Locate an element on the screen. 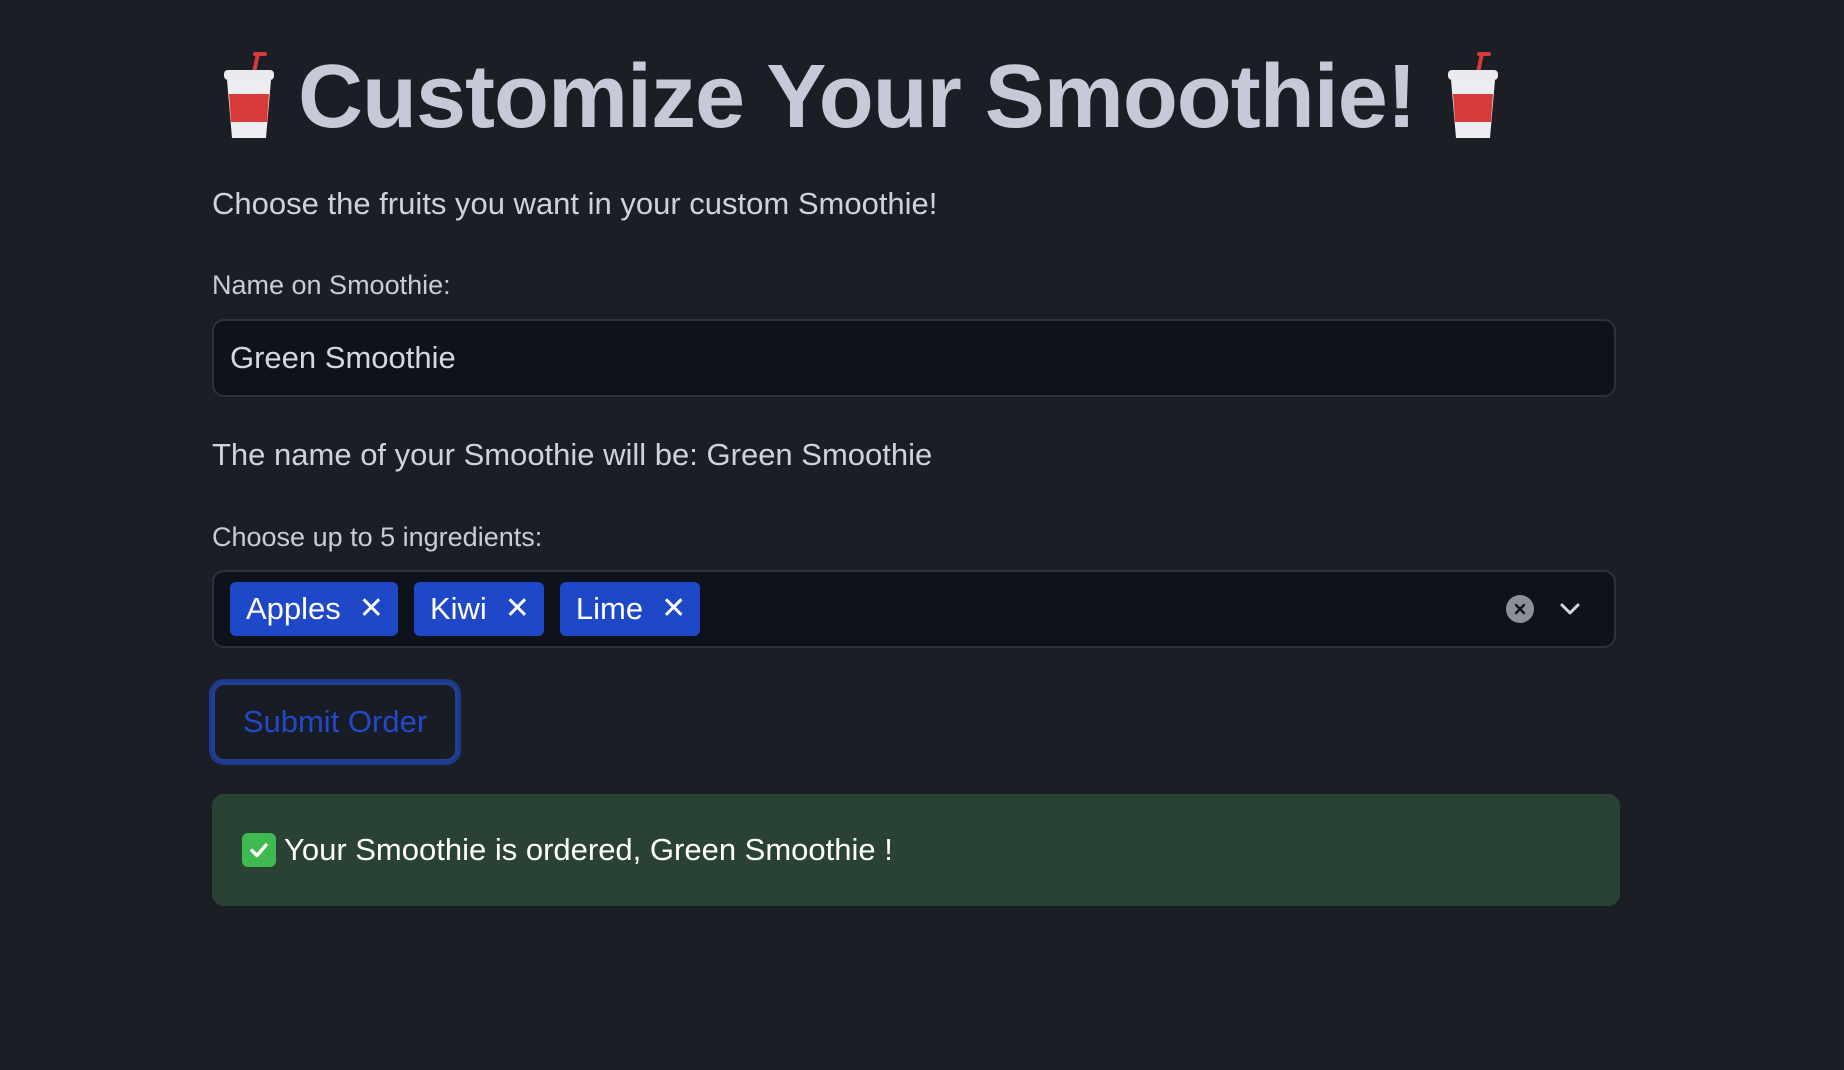  clear-all-icon is located at coordinates (1520, 609).